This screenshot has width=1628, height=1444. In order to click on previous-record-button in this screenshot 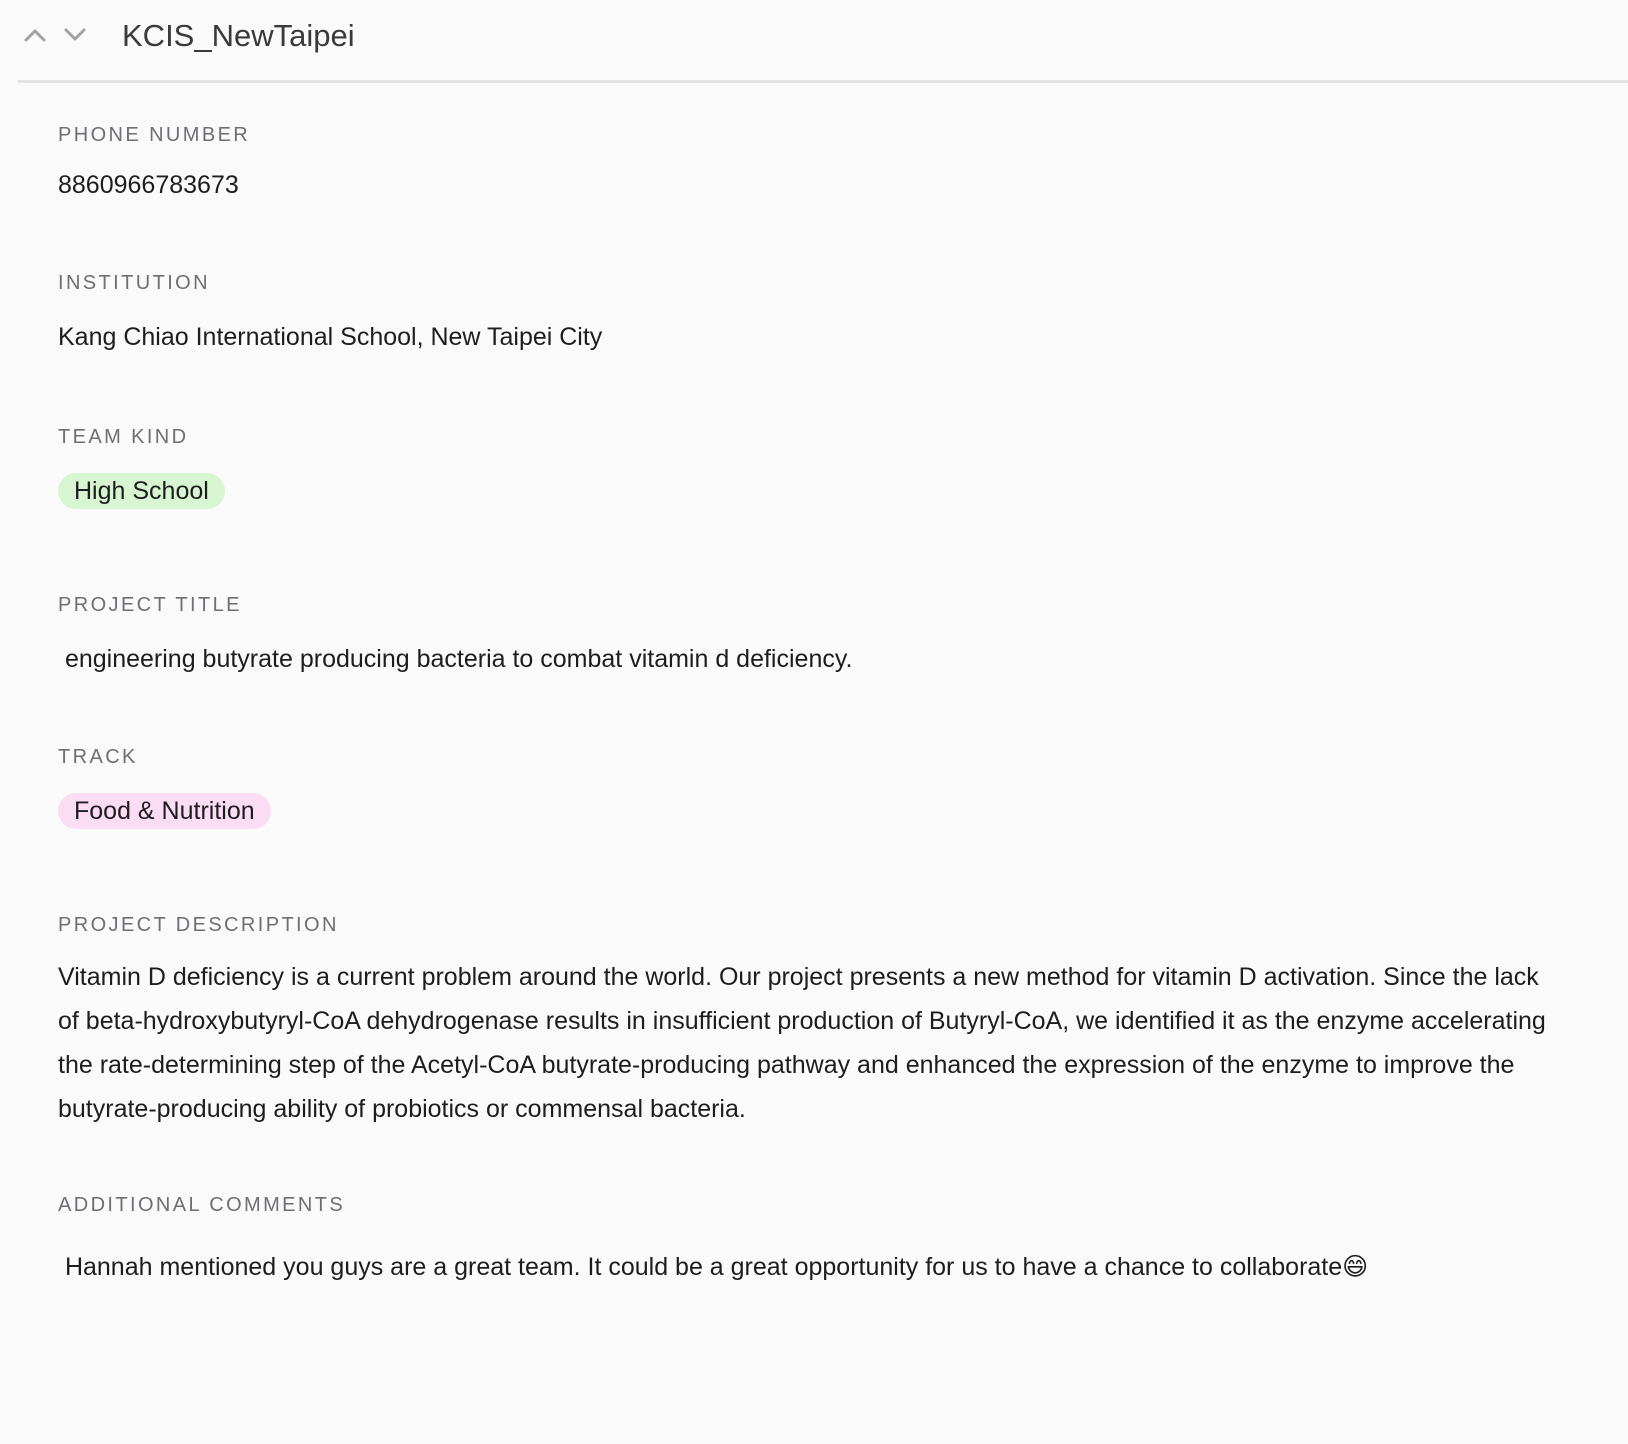, I will do `click(35, 35)`.